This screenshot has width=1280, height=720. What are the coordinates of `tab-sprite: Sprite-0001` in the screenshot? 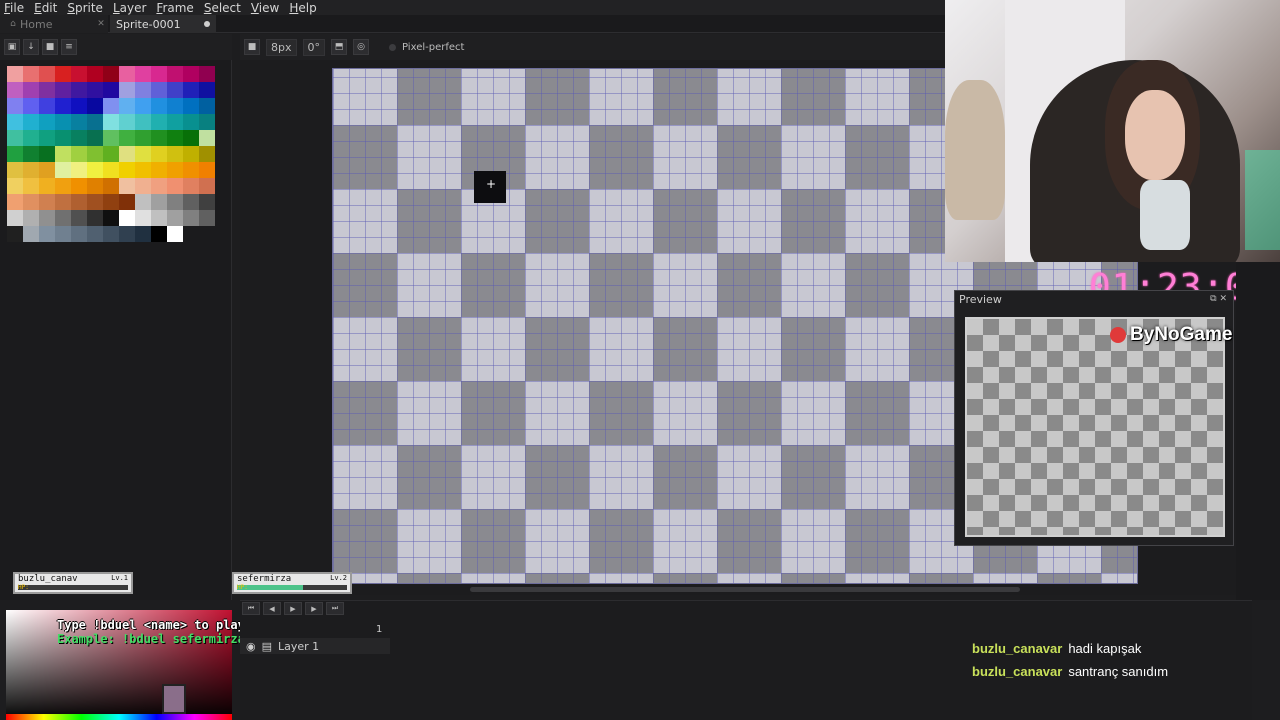 It's located at (163, 24).